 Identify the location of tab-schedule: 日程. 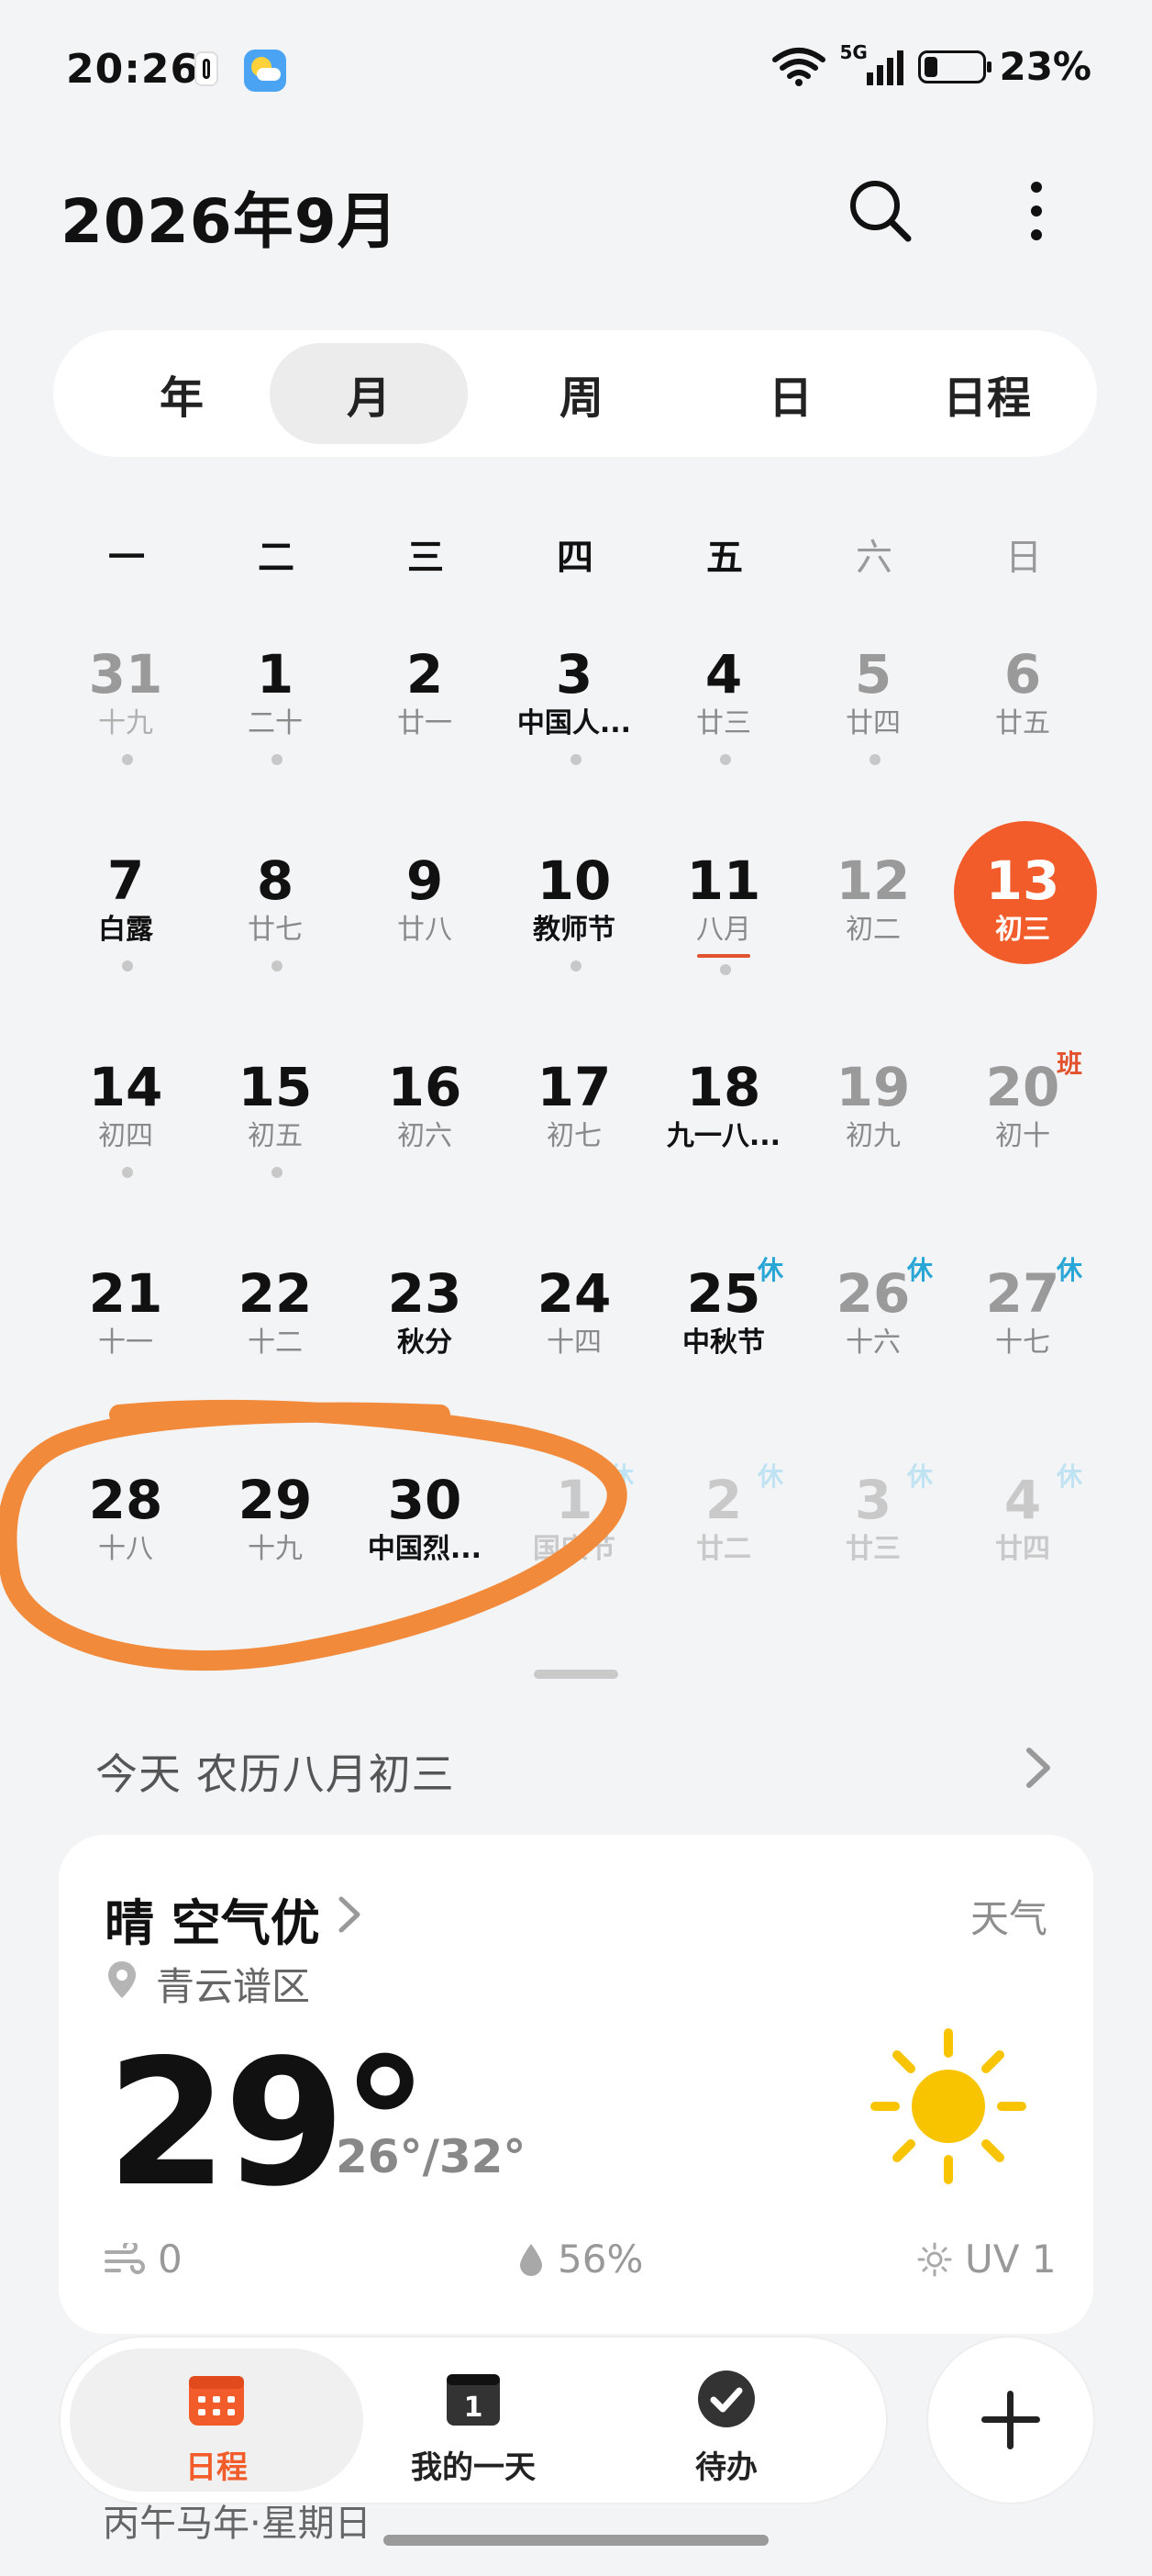
(987, 393).